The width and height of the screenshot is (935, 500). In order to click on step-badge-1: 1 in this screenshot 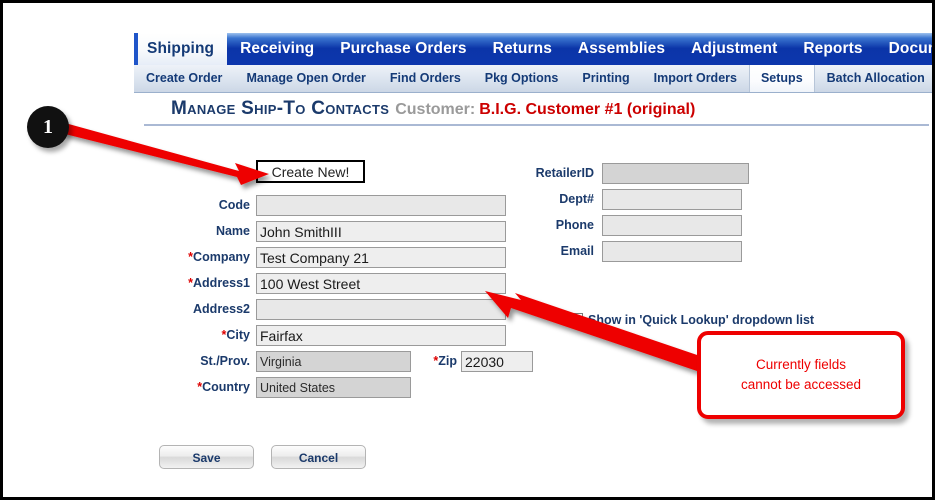, I will do `click(48, 127)`.